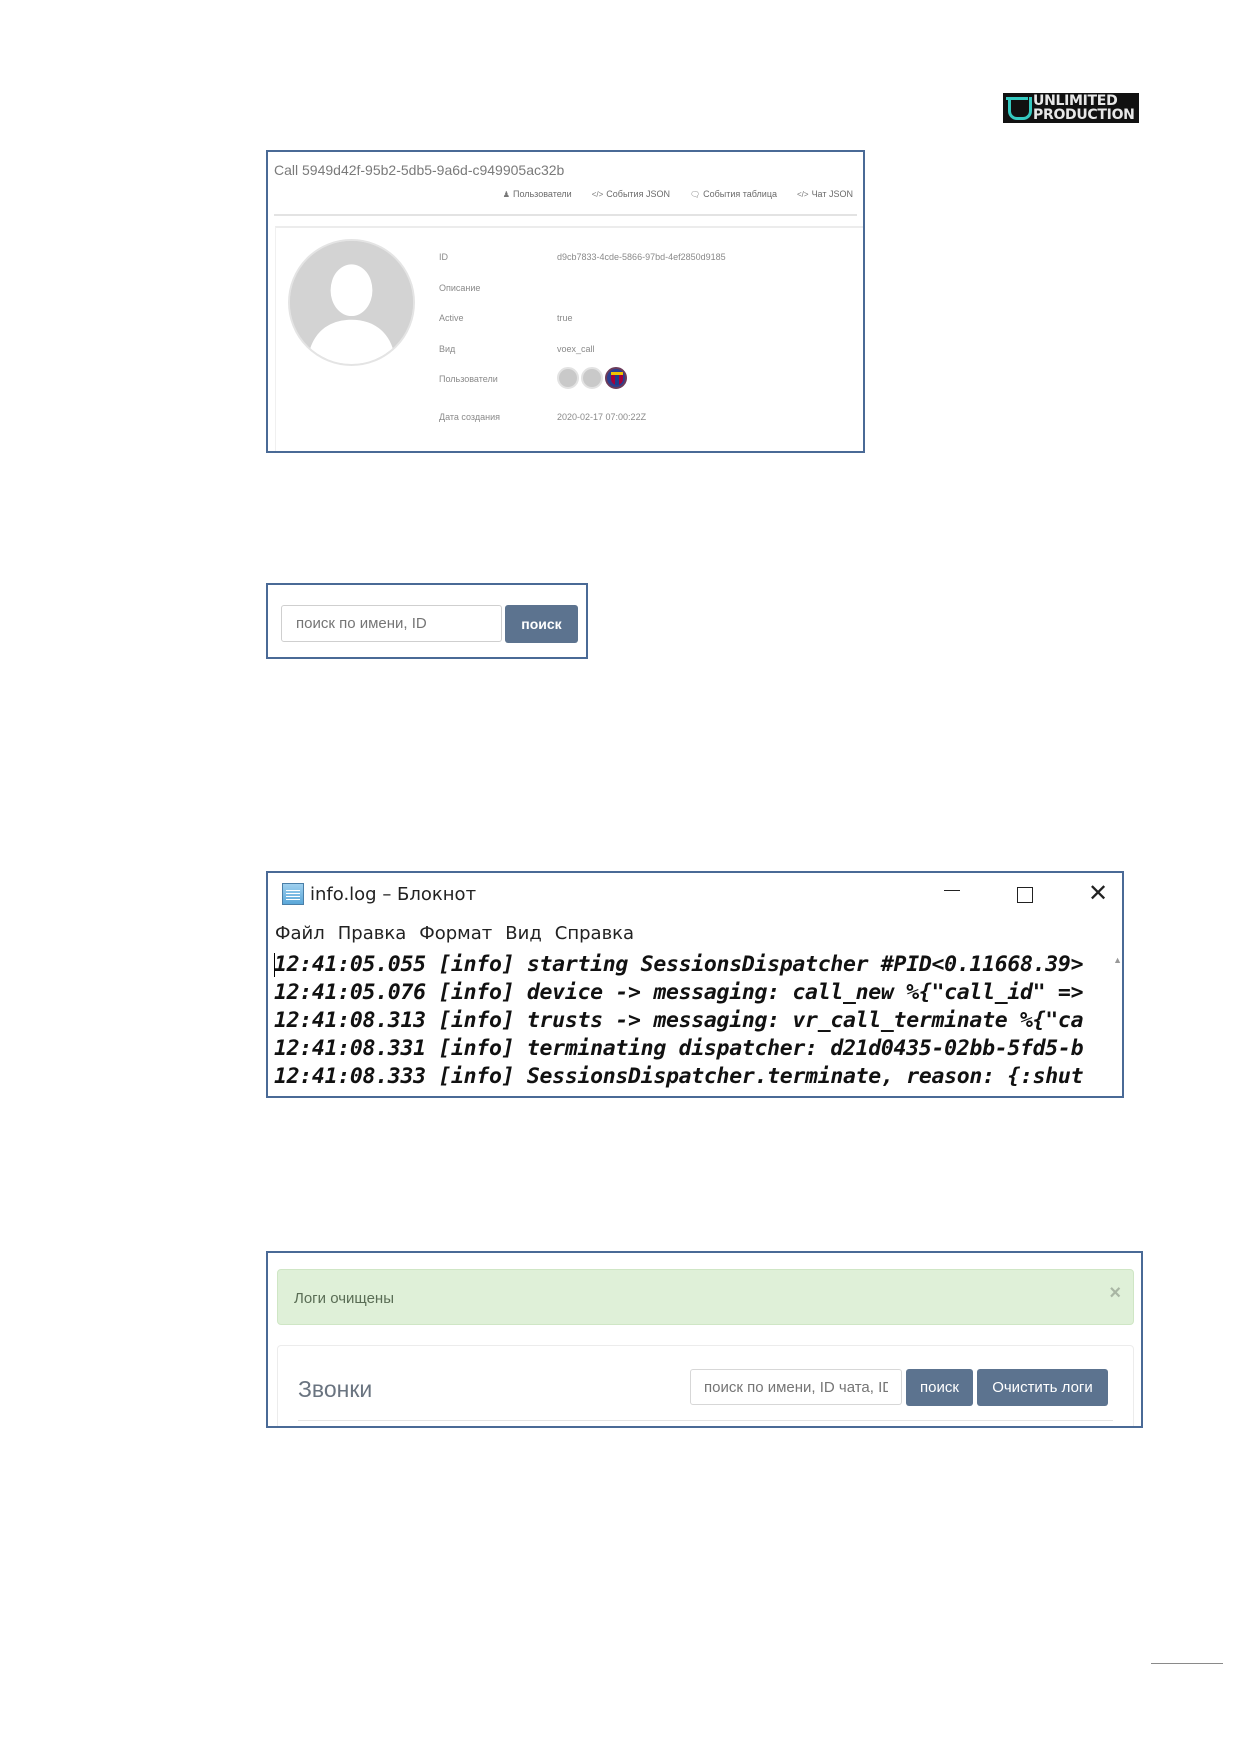  What do you see at coordinates (537, 194) in the screenshot?
I see `tab-users: ♟ Пользователи` at bounding box center [537, 194].